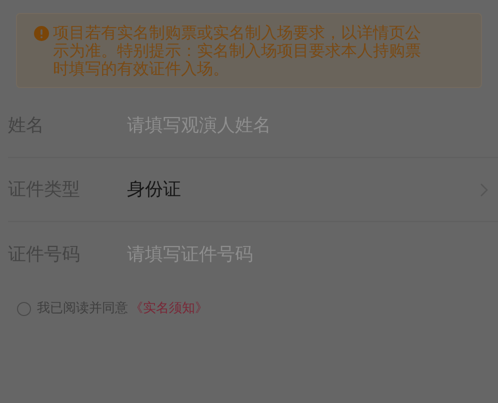  What do you see at coordinates (169, 308) in the screenshot?
I see `terms-link: 《实名须知》` at bounding box center [169, 308].